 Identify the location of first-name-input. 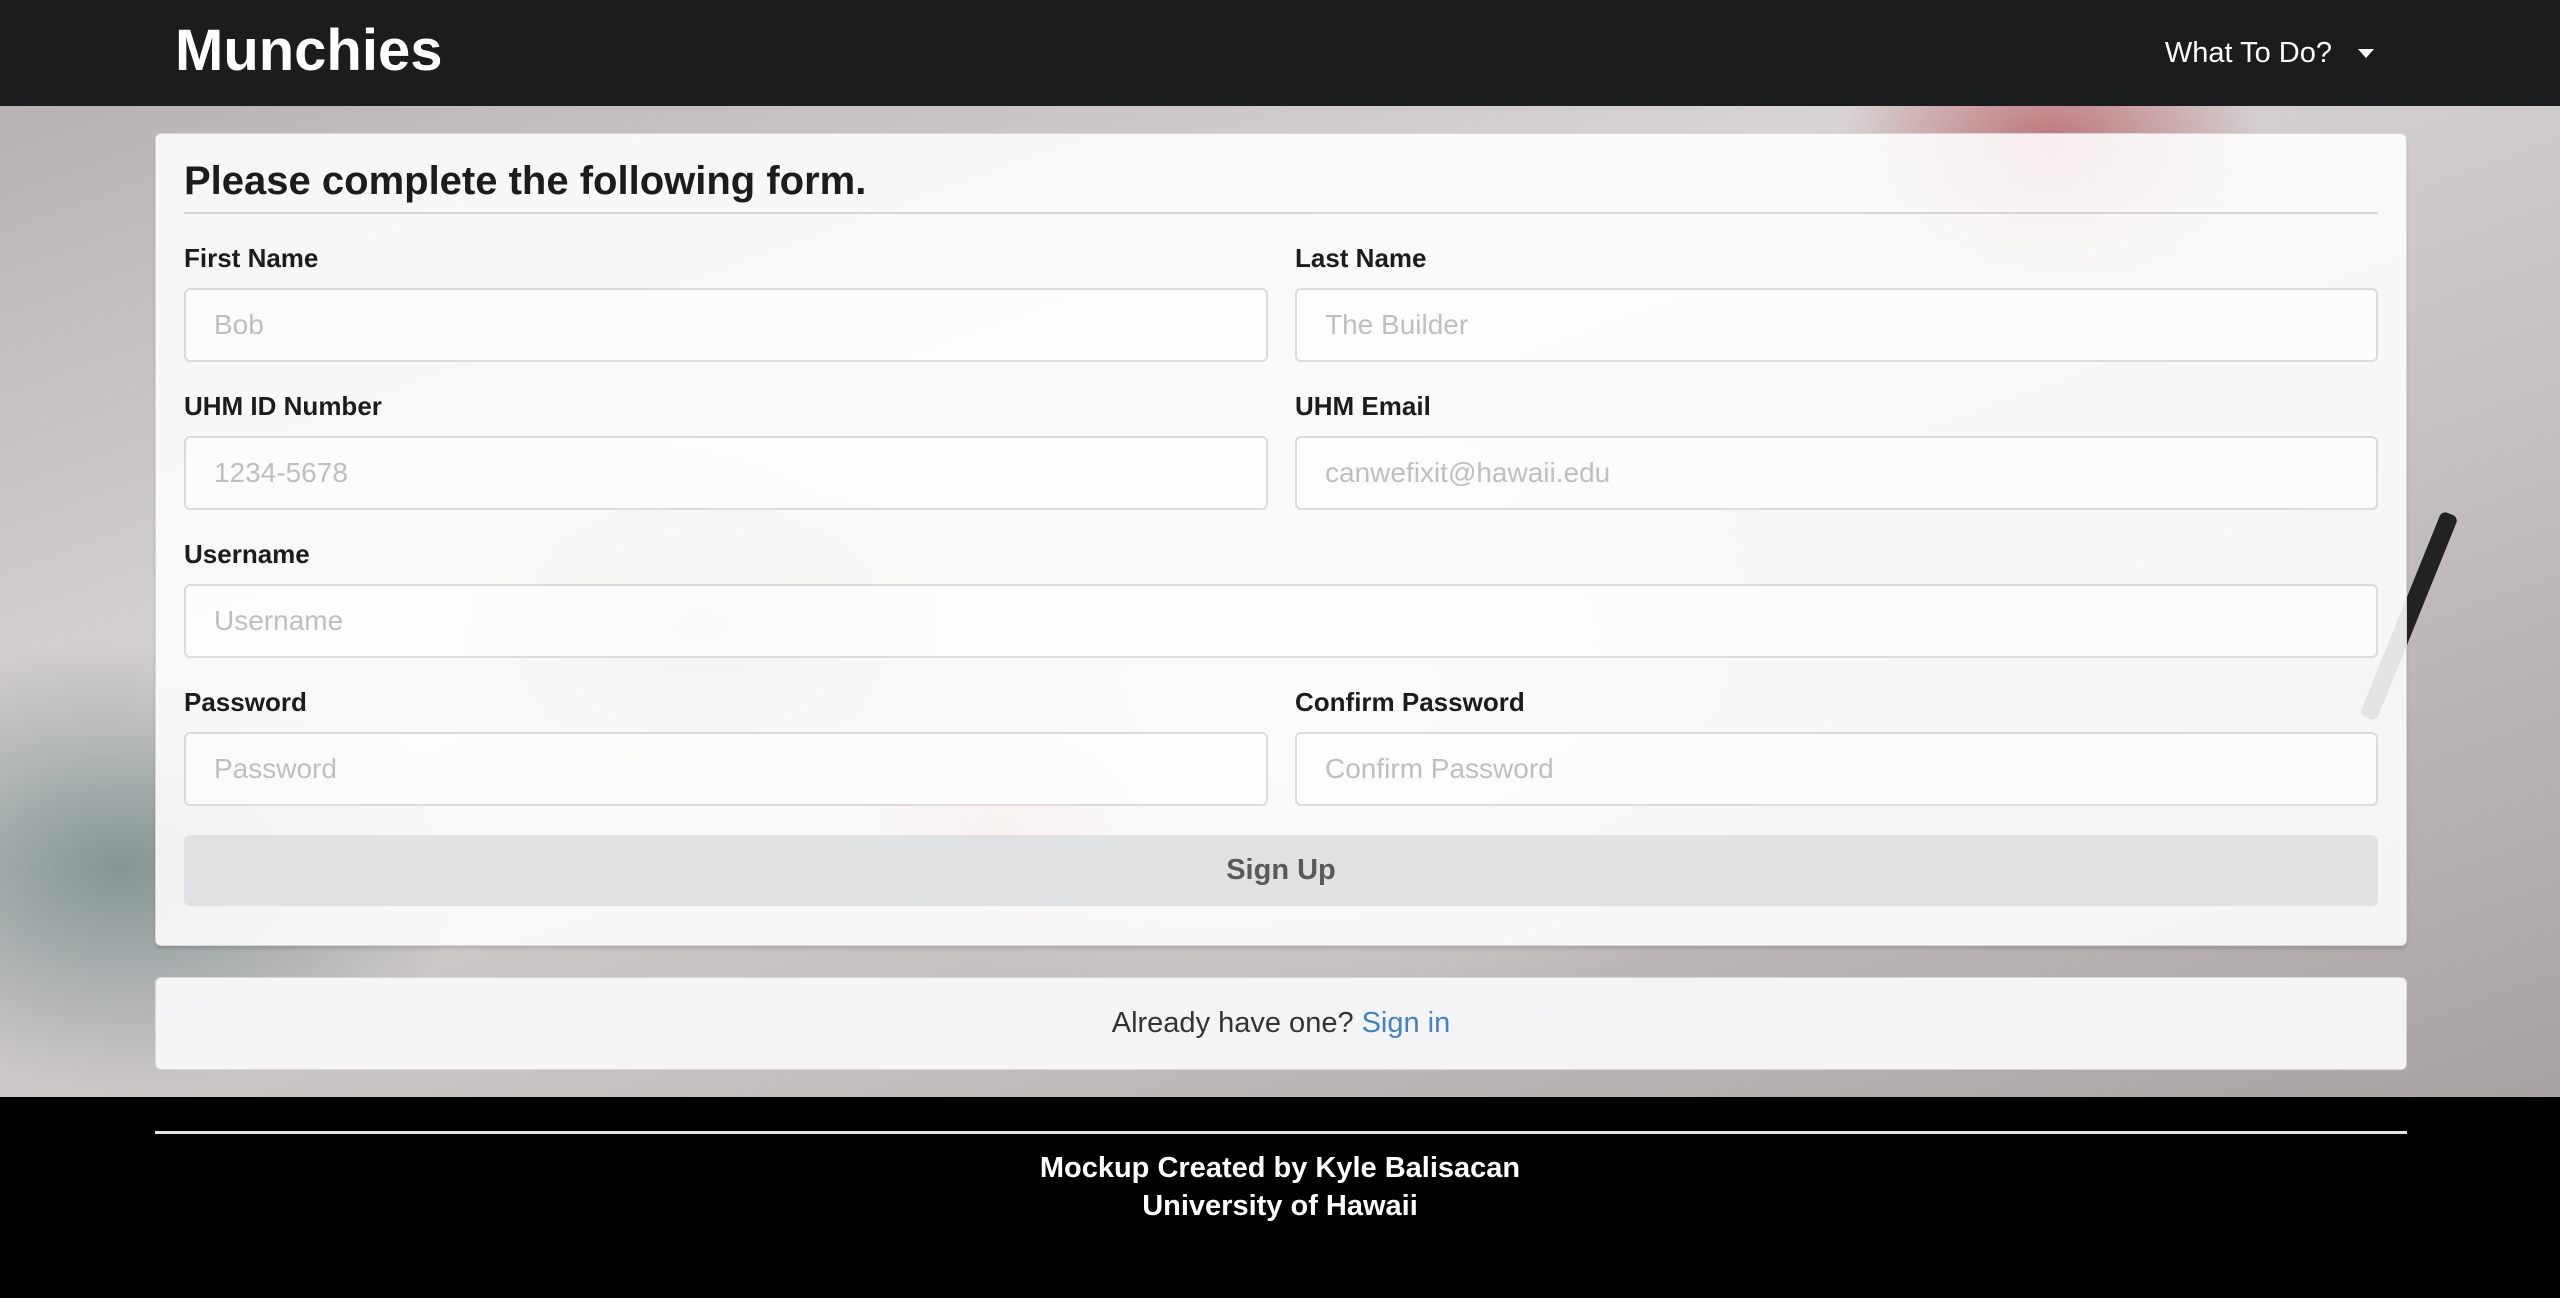
(726, 325).